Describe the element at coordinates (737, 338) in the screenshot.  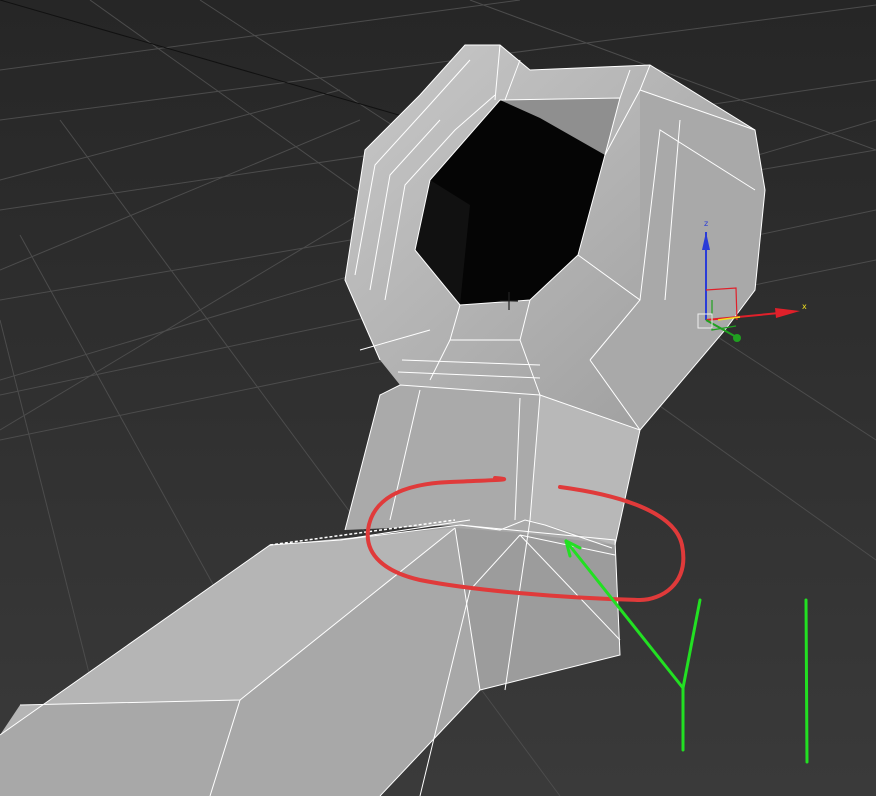
I see `gizmo-y-handle-icon` at that location.